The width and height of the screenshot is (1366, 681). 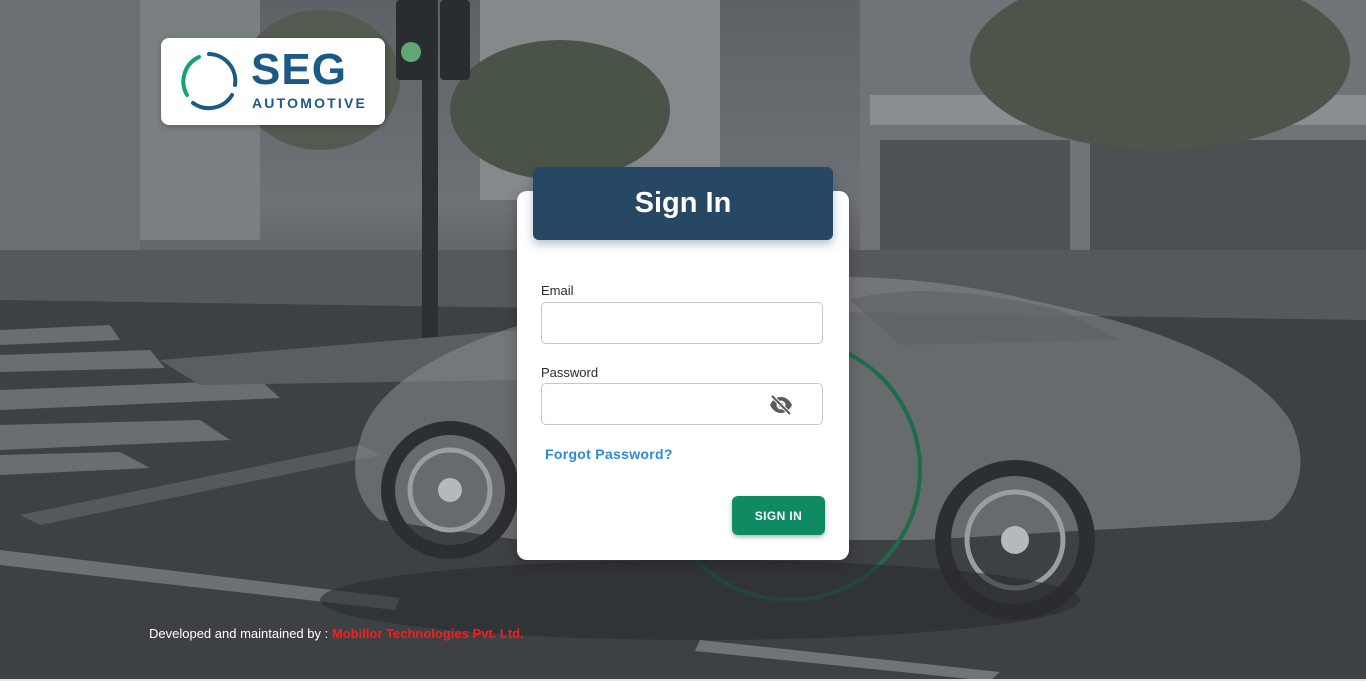 I want to click on password-label: Password, so click(x=570, y=372).